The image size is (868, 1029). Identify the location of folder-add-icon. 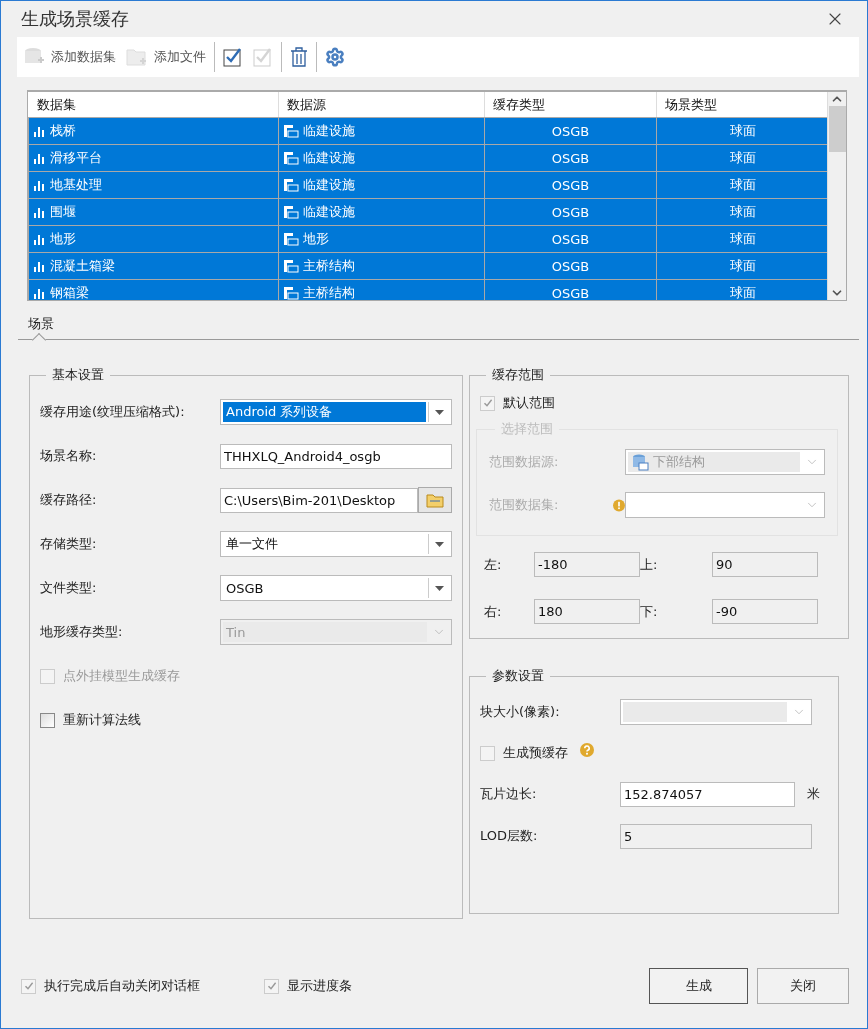
(137, 57).